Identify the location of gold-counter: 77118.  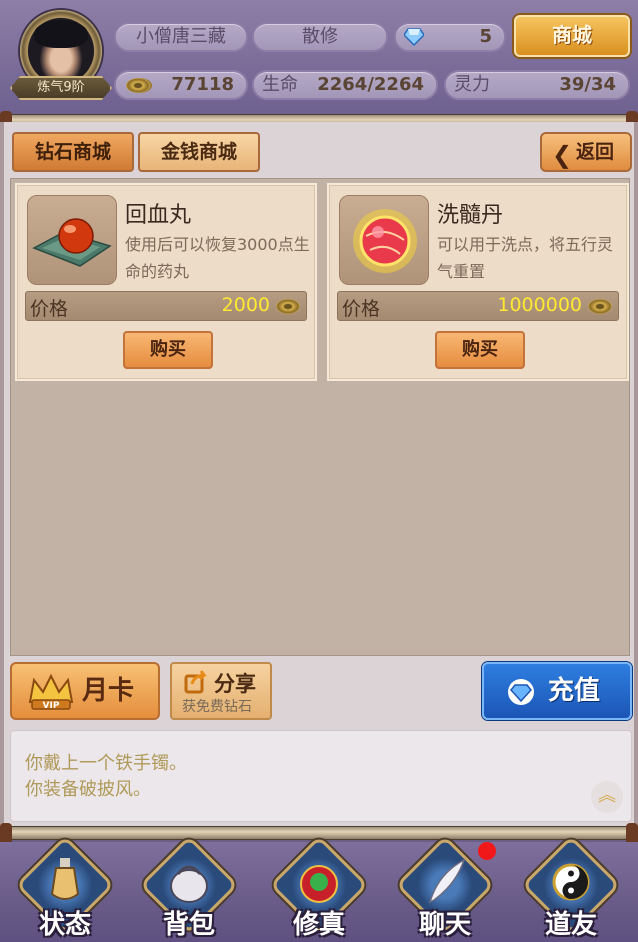
(181, 85).